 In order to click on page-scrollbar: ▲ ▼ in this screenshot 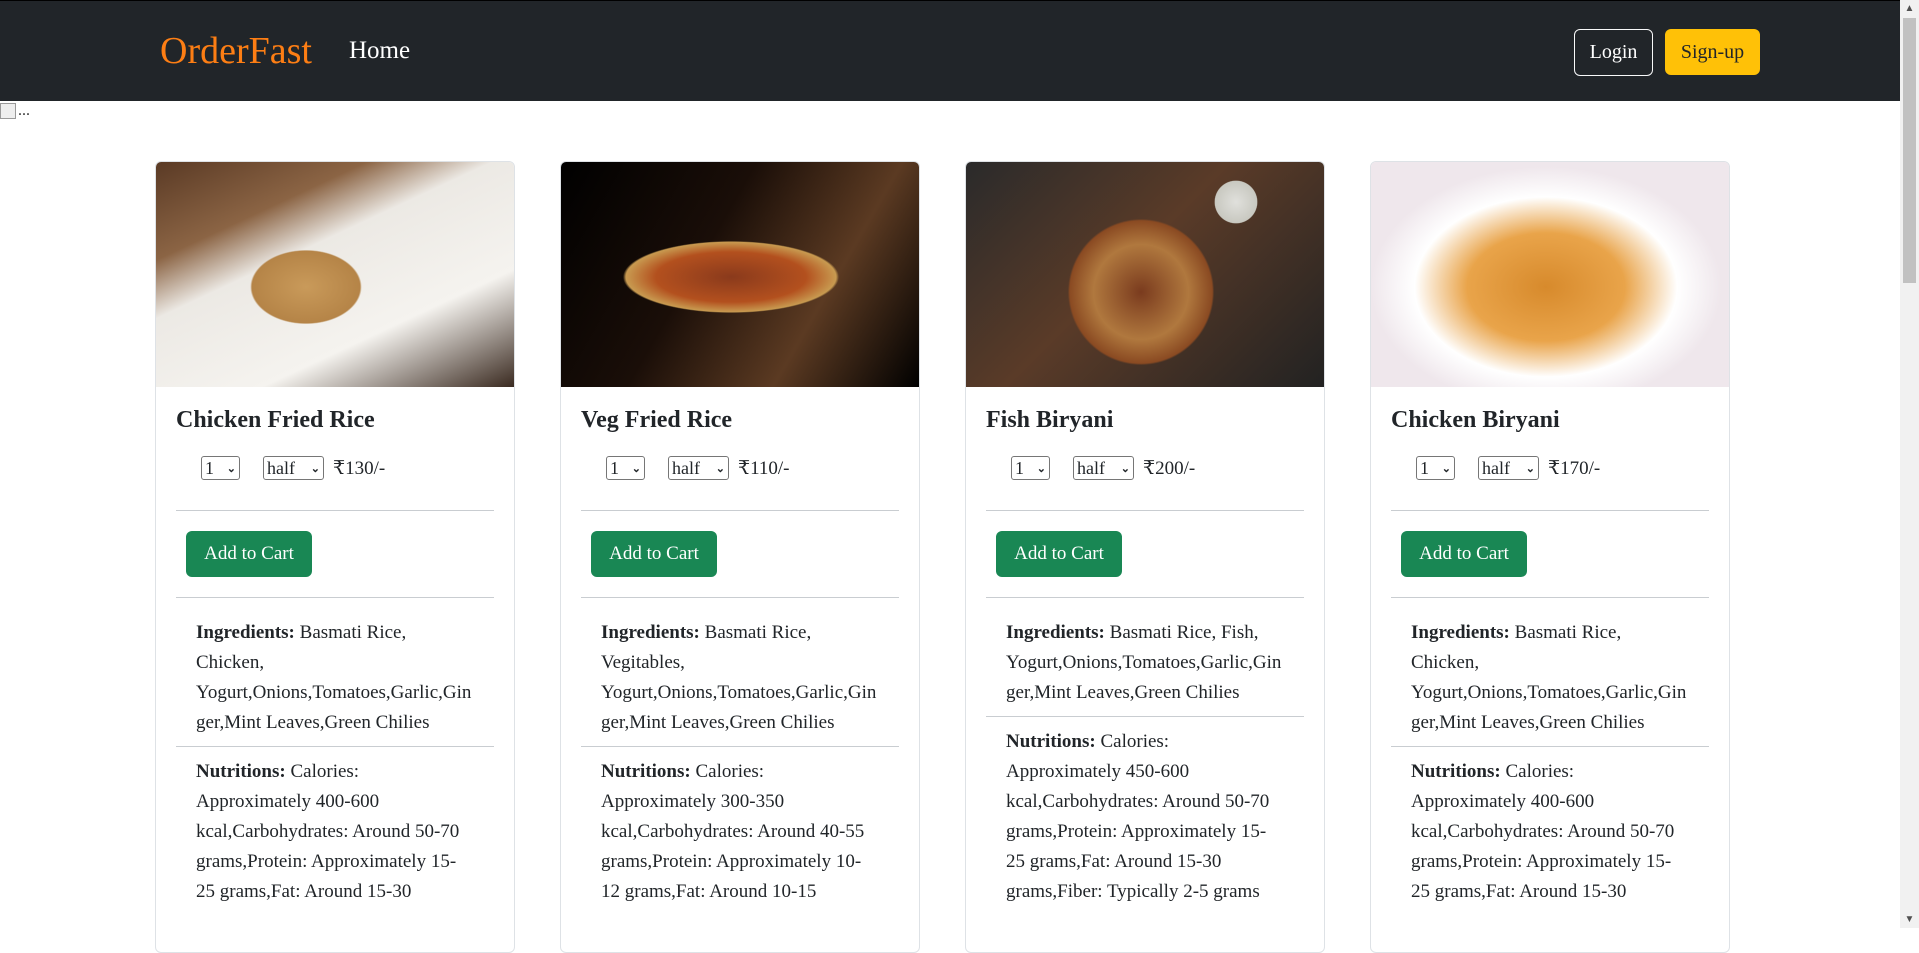, I will do `click(1909, 464)`.